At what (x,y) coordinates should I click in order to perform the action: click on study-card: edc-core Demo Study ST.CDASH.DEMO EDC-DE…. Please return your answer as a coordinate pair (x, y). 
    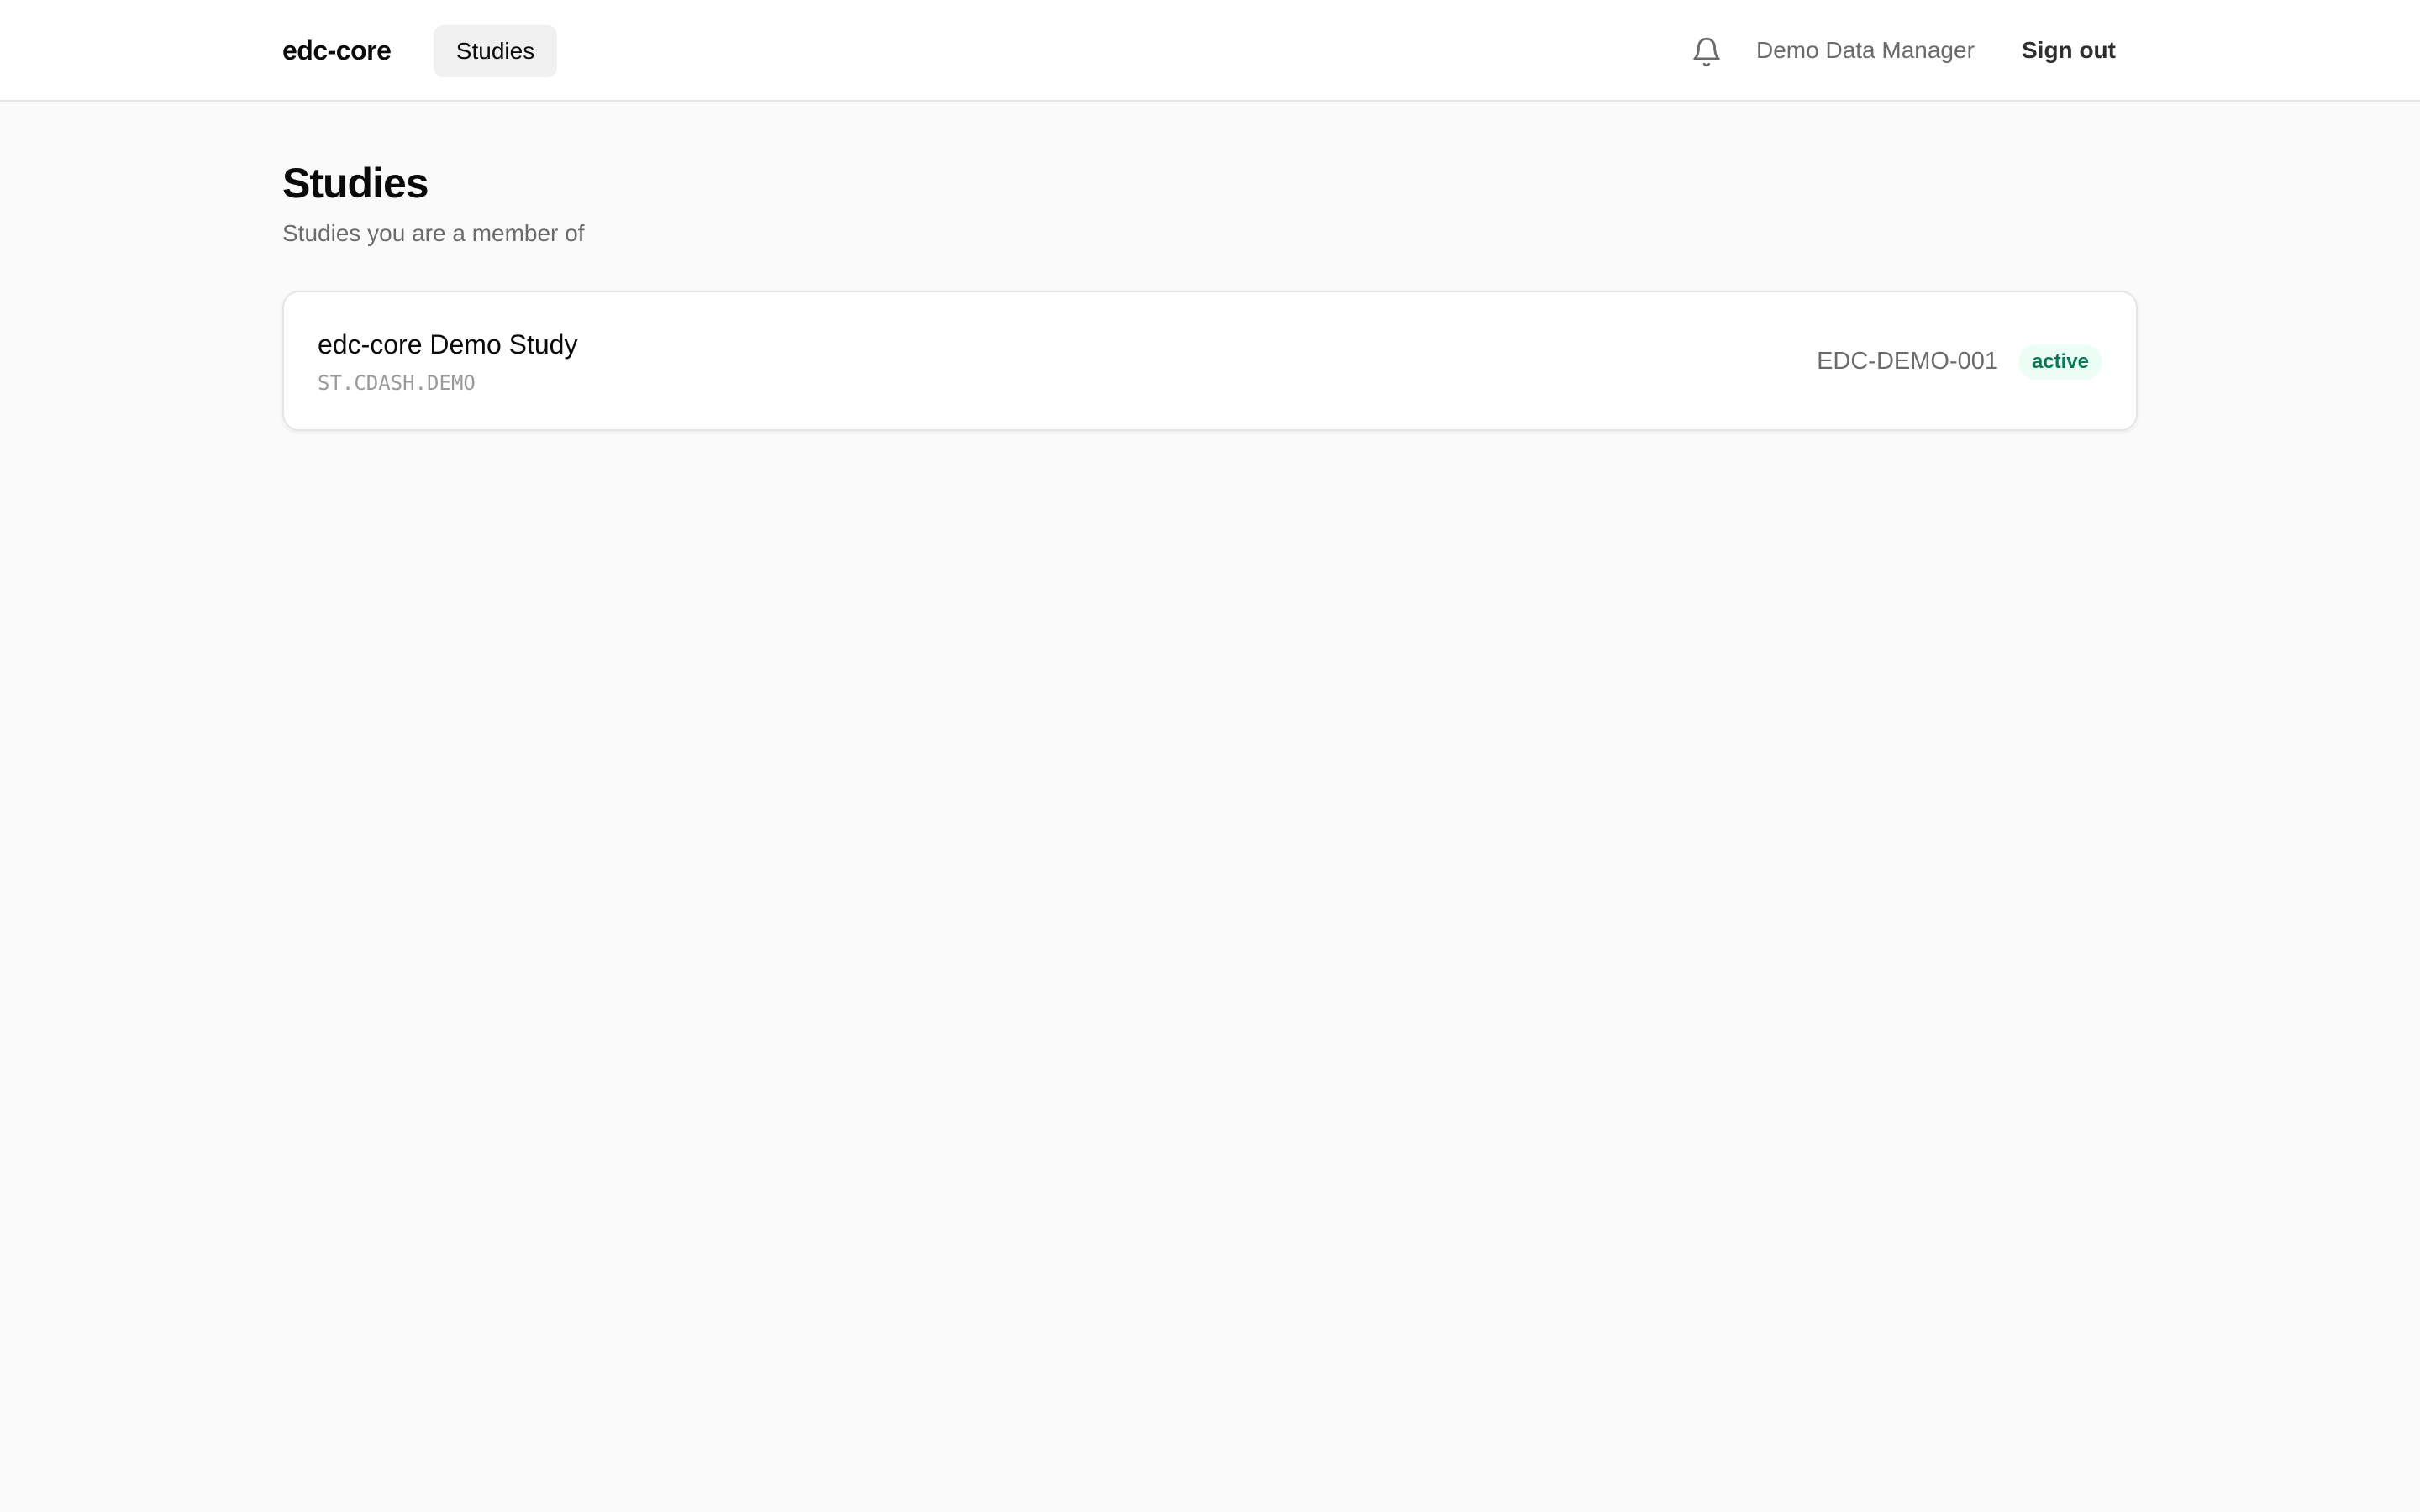
    Looking at the image, I should click on (1210, 361).